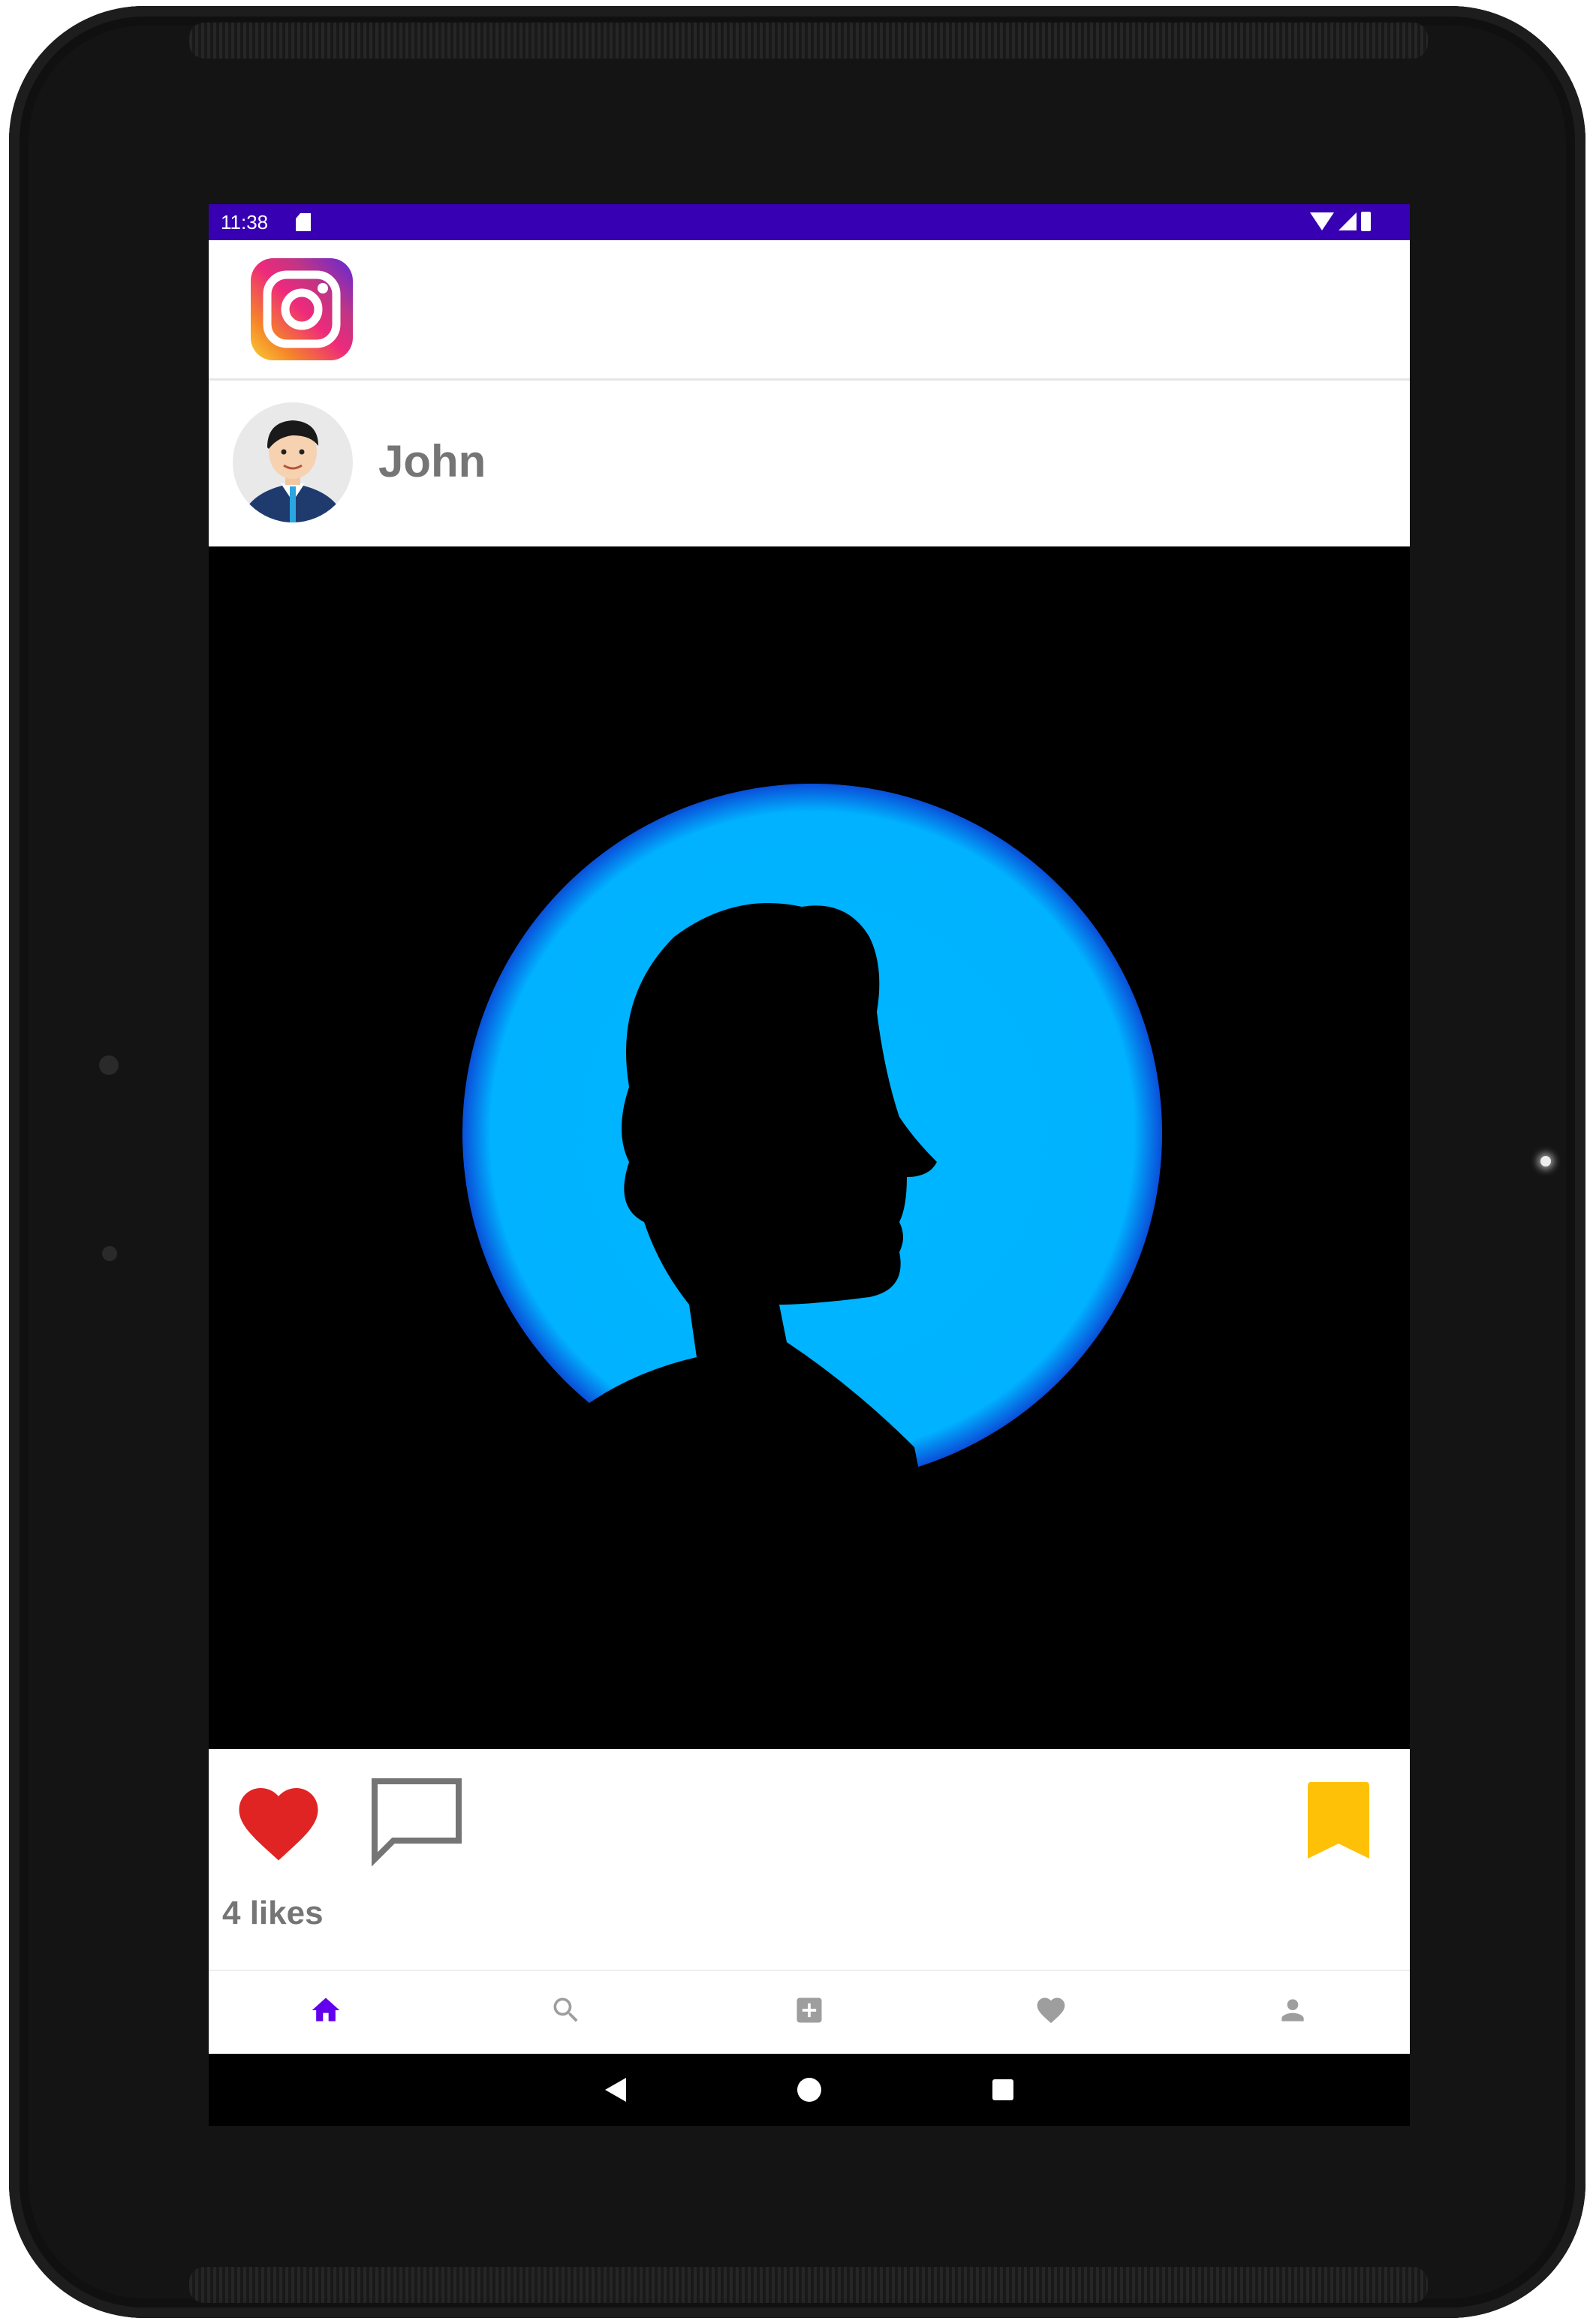  Describe the element at coordinates (325, 2010) in the screenshot. I see `home-icon` at that location.